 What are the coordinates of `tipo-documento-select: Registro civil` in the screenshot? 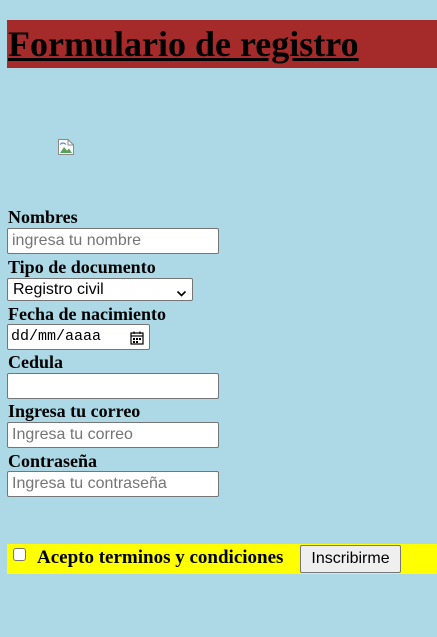 It's located at (100, 289).